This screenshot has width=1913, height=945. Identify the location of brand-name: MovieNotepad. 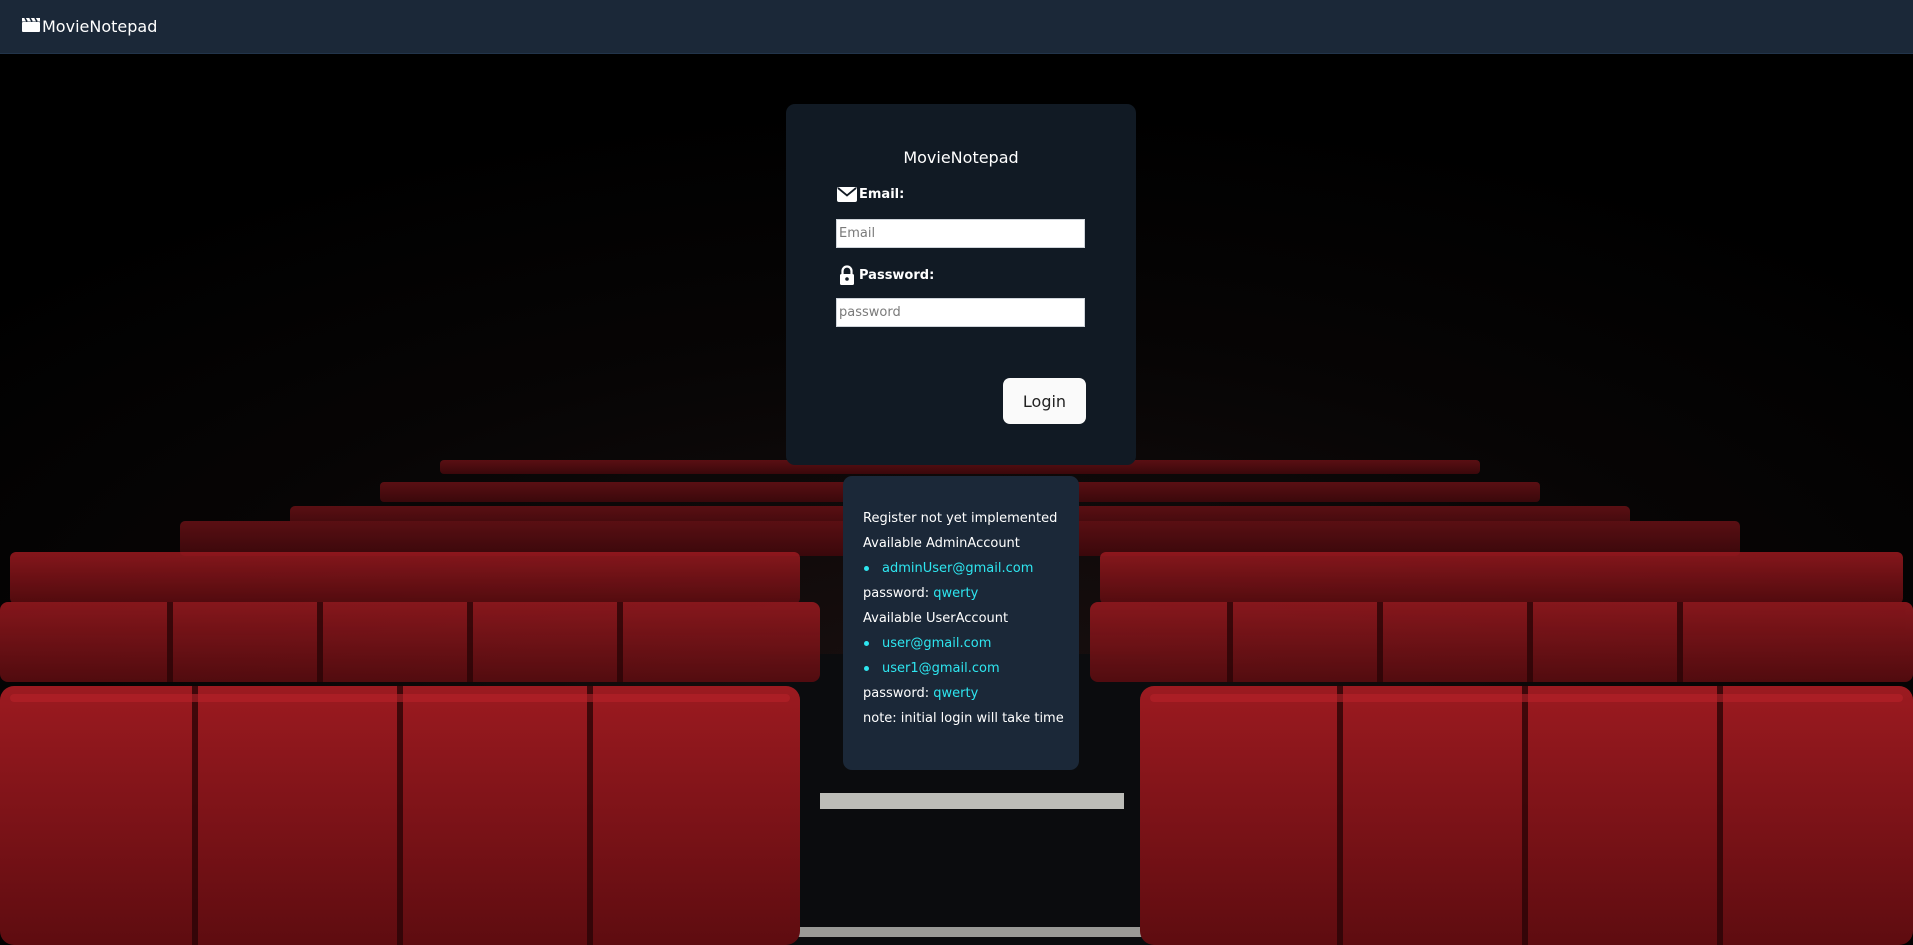
(100, 26).